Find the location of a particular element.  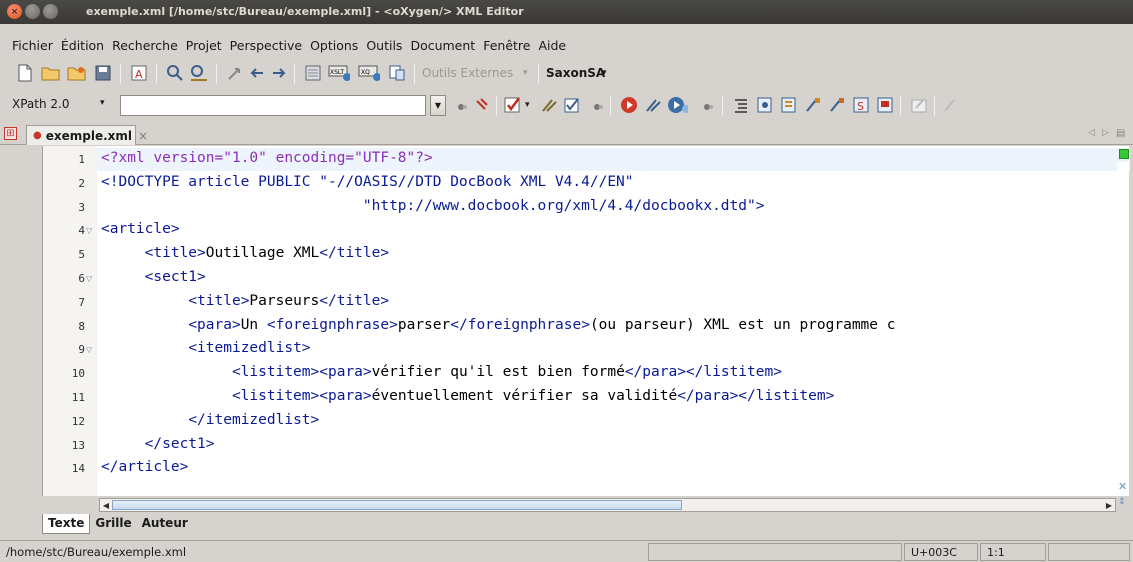

validate-document-icon: A is located at coordinates (139, 73).